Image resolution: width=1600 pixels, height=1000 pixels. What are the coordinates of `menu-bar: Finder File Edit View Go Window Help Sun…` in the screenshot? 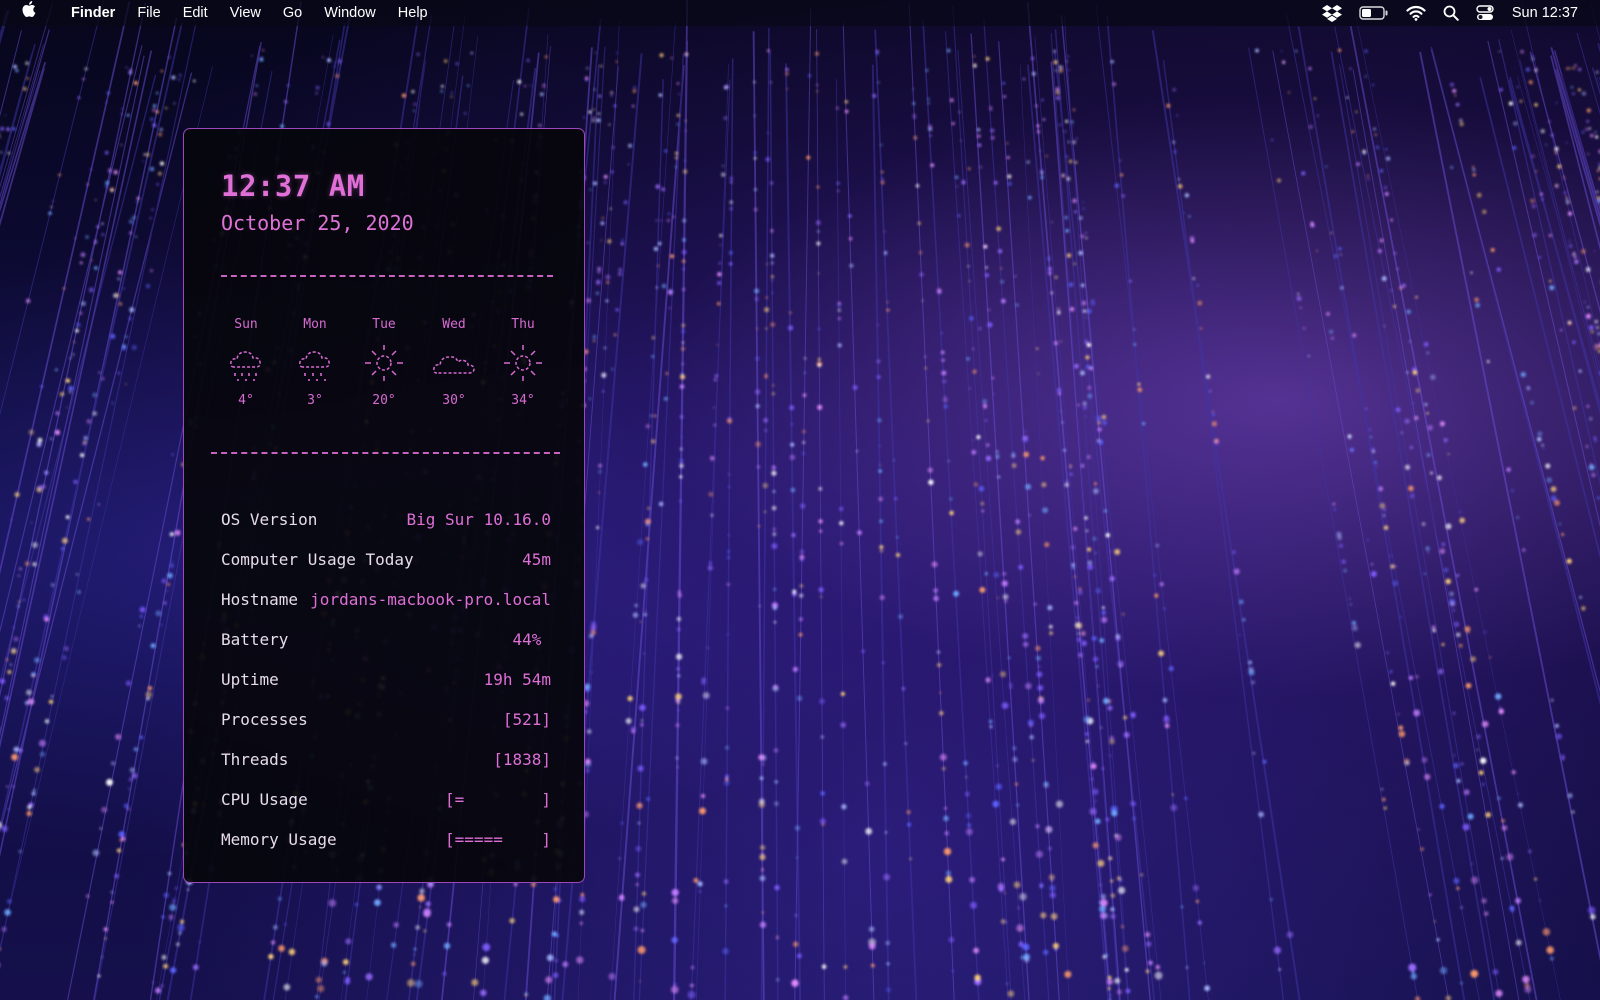 It's located at (800, 13).